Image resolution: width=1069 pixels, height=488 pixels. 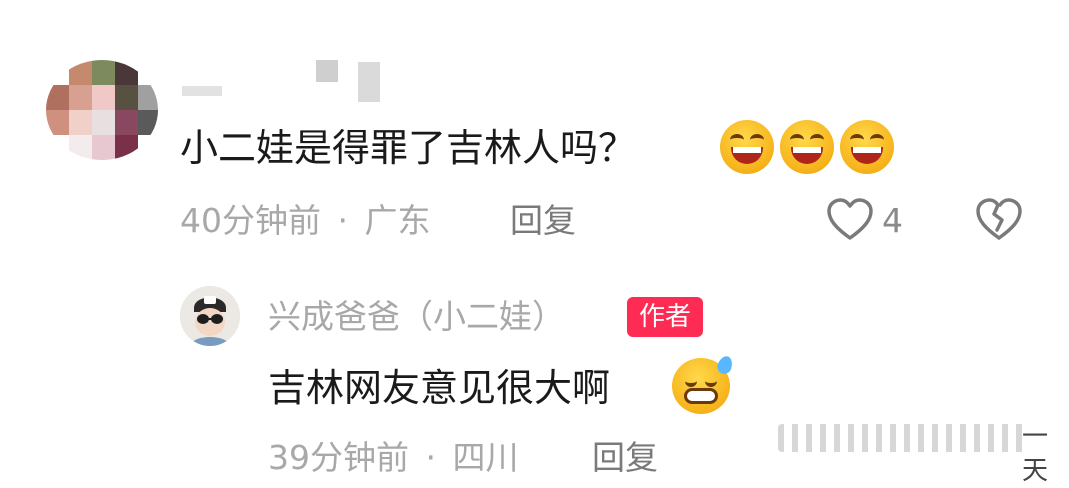 I want to click on reply-meta: 39分钟前 · 四川, so click(x=393, y=458).